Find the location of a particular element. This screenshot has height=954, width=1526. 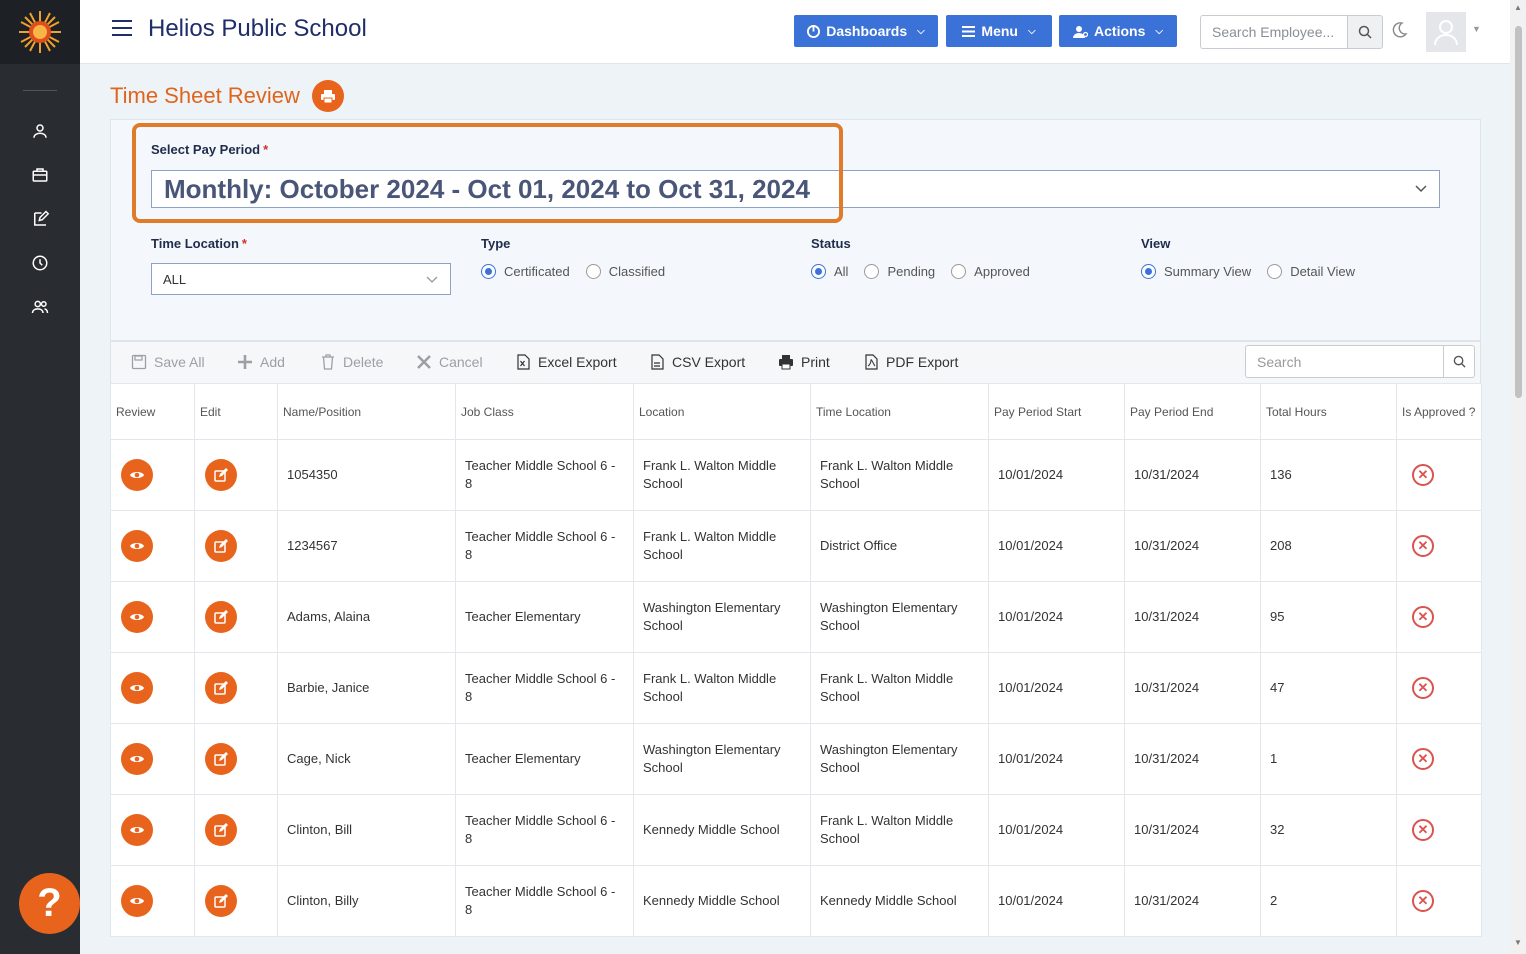

column-header: Location is located at coordinates (722, 411).